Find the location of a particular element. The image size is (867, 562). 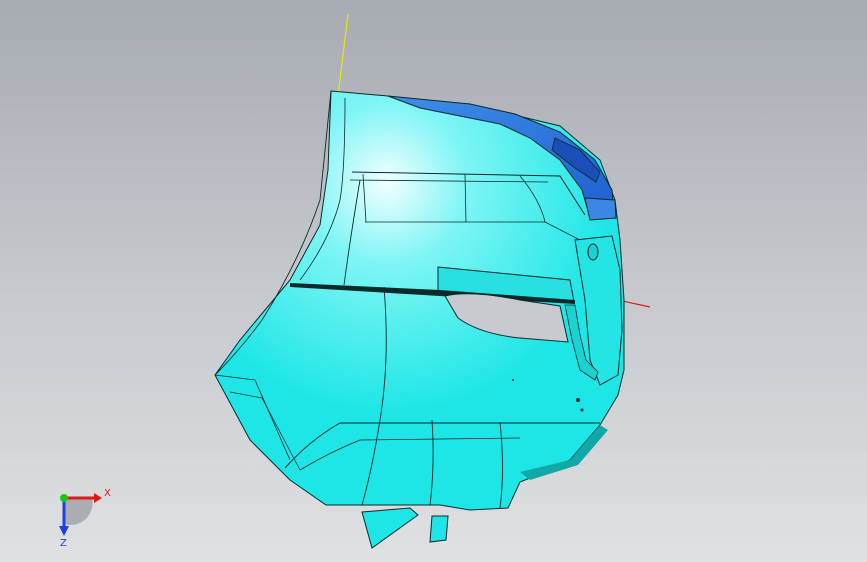

orientation-triad: X Z is located at coordinates (84, 513).